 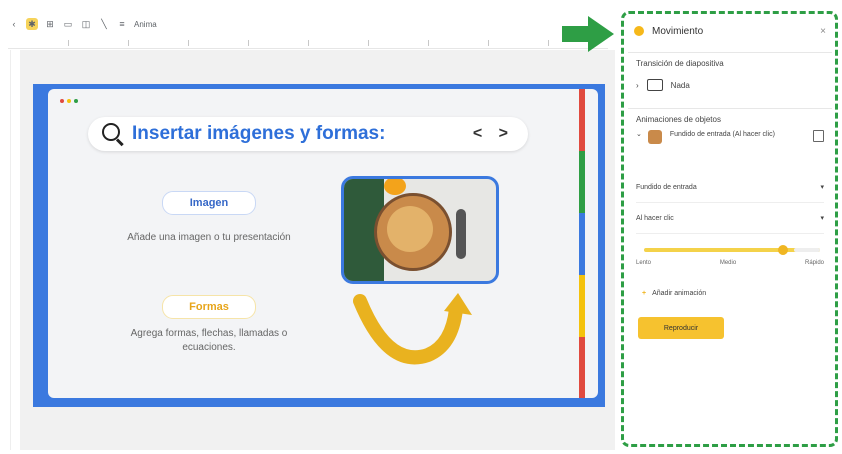 What do you see at coordinates (588, 34) in the screenshot?
I see `arrow-right-icon` at bounding box center [588, 34].